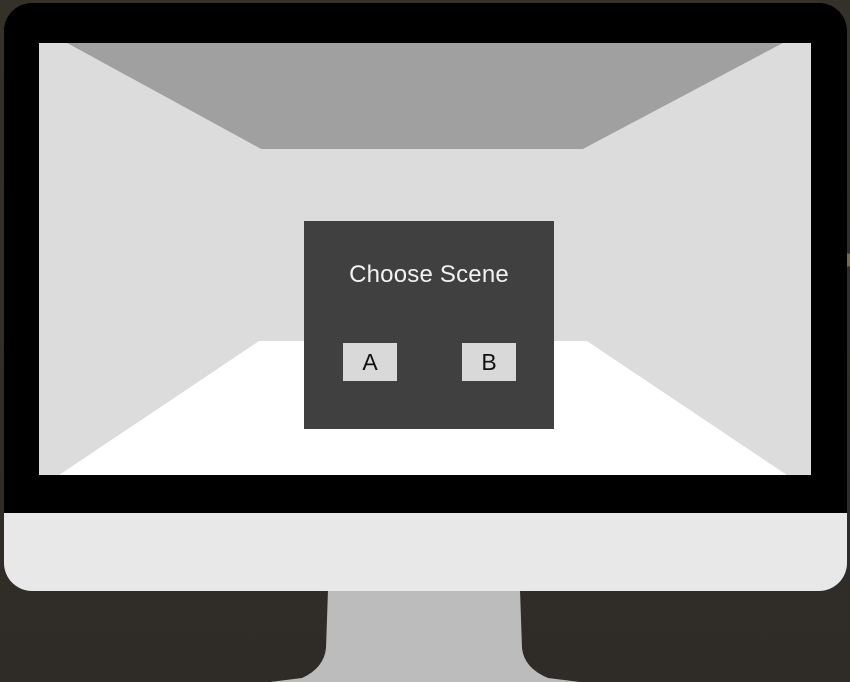 Image resolution: width=850 pixels, height=682 pixels. What do you see at coordinates (370, 362) in the screenshot?
I see `scene-a-button: A` at bounding box center [370, 362].